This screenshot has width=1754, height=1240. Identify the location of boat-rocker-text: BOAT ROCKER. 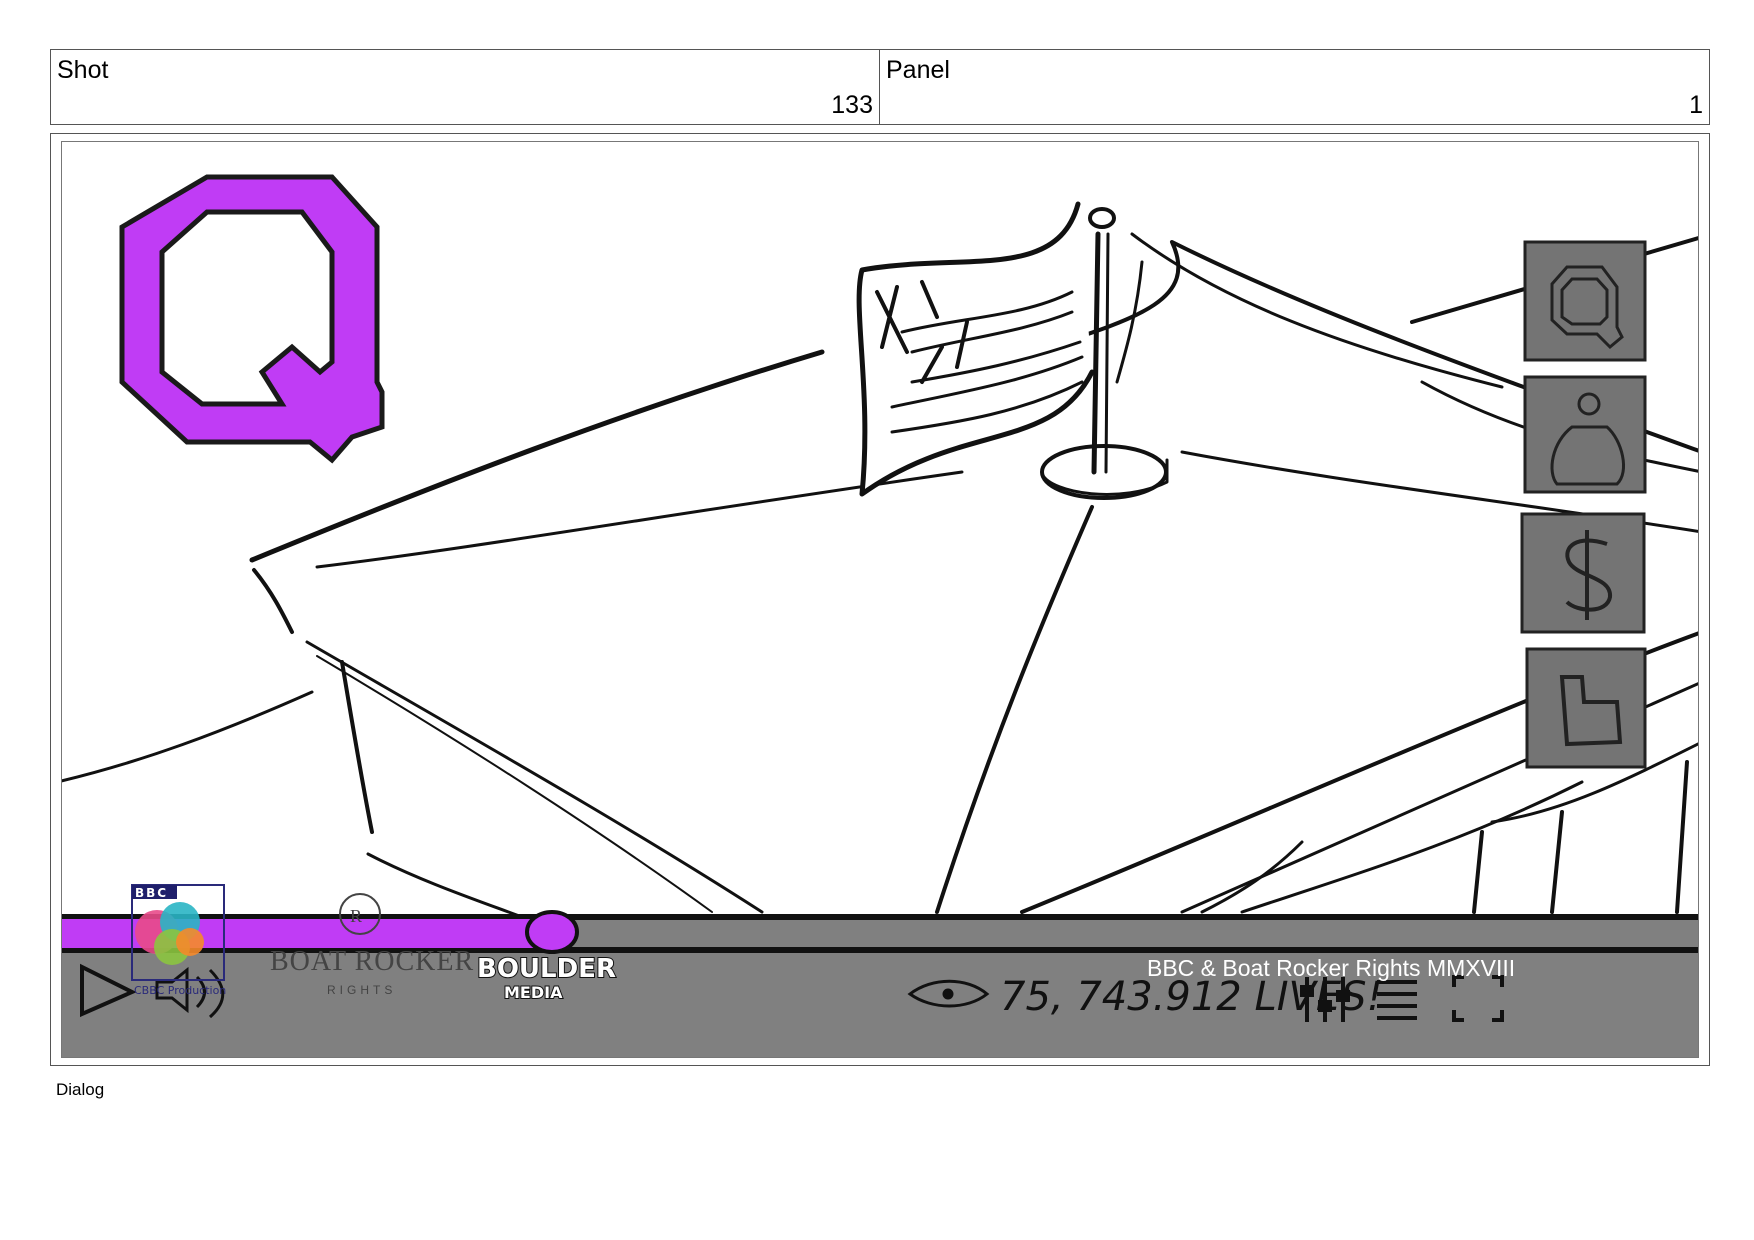
(372, 961).